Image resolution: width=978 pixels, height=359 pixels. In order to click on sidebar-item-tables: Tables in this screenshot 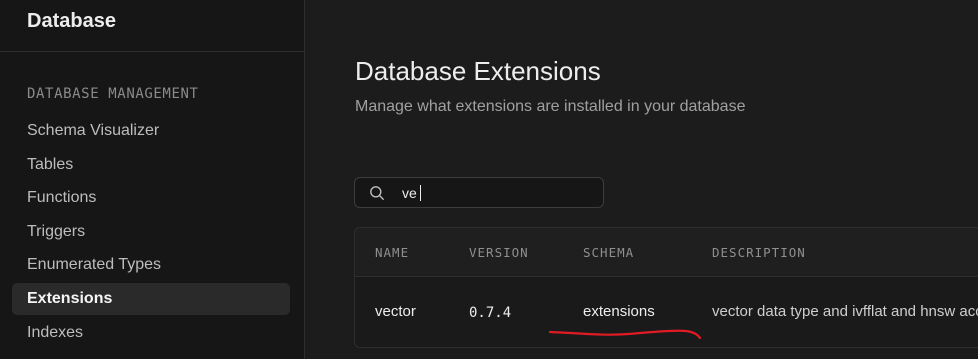, I will do `click(151, 165)`.